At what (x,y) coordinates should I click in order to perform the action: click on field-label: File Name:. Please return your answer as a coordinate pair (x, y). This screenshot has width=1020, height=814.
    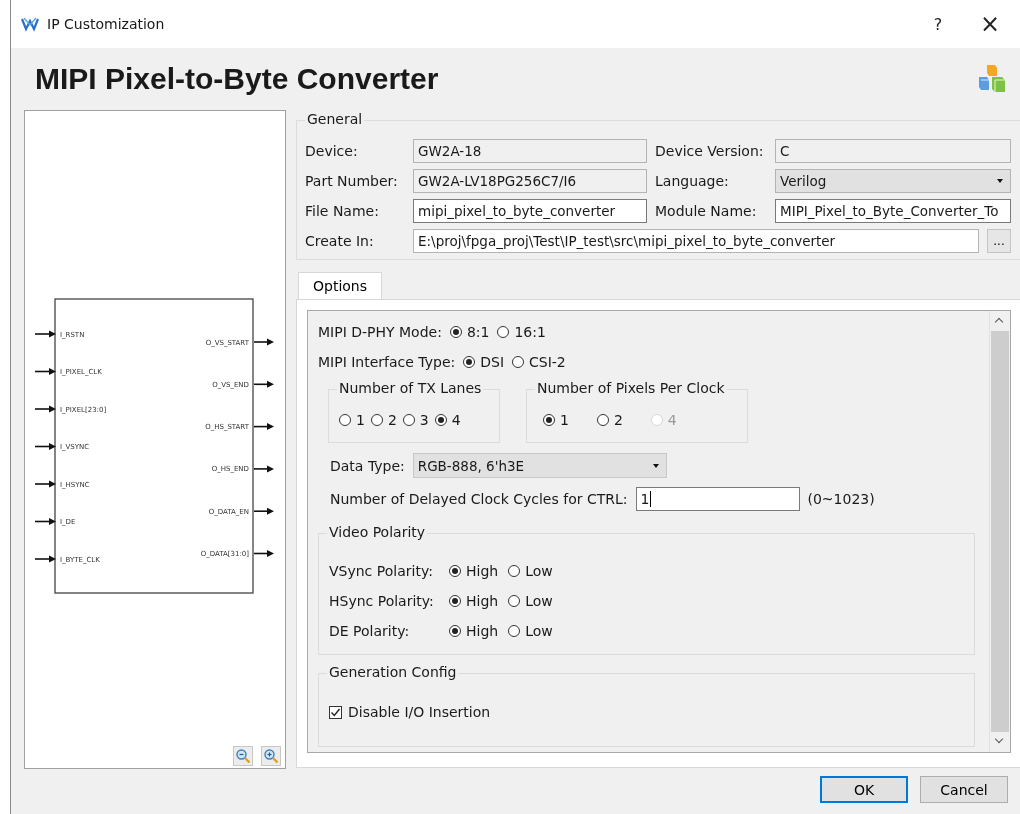
    Looking at the image, I should click on (342, 211).